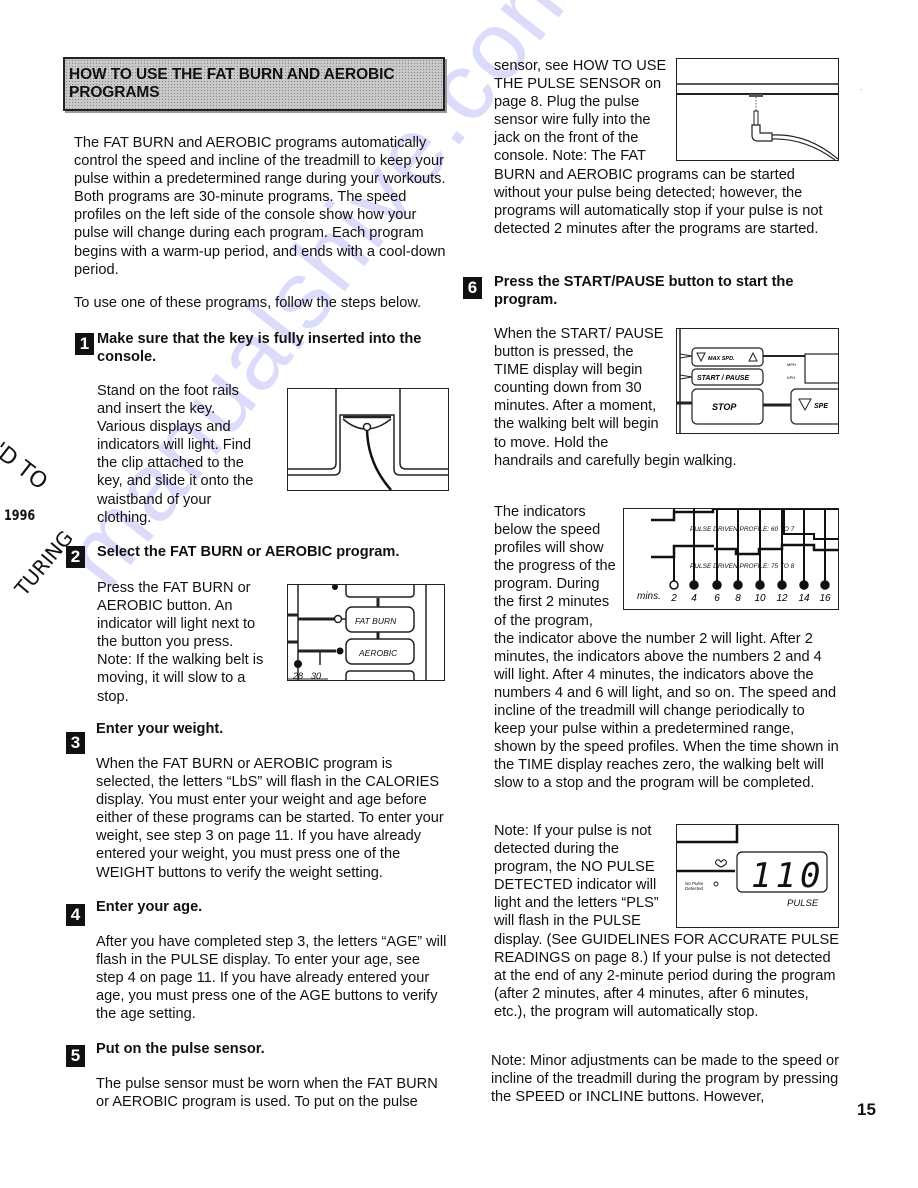 The image size is (918, 1188). What do you see at coordinates (248, 552) in the screenshot?
I see `step-2-heading: Select the FAT BURN or AEROBIC program.` at bounding box center [248, 552].